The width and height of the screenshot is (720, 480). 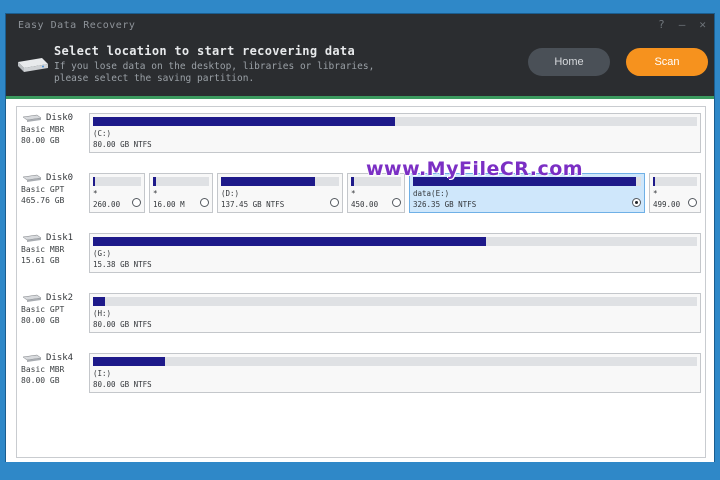 I want to click on partition-card: * 16.00 M, so click(x=181, y=193).